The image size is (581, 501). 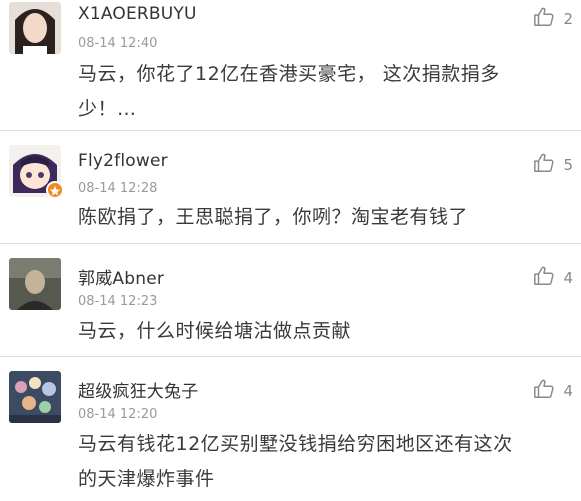 What do you see at coordinates (118, 414) in the screenshot?
I see `comment-time: 08-14 12:20` at bounding box center [118, 414].